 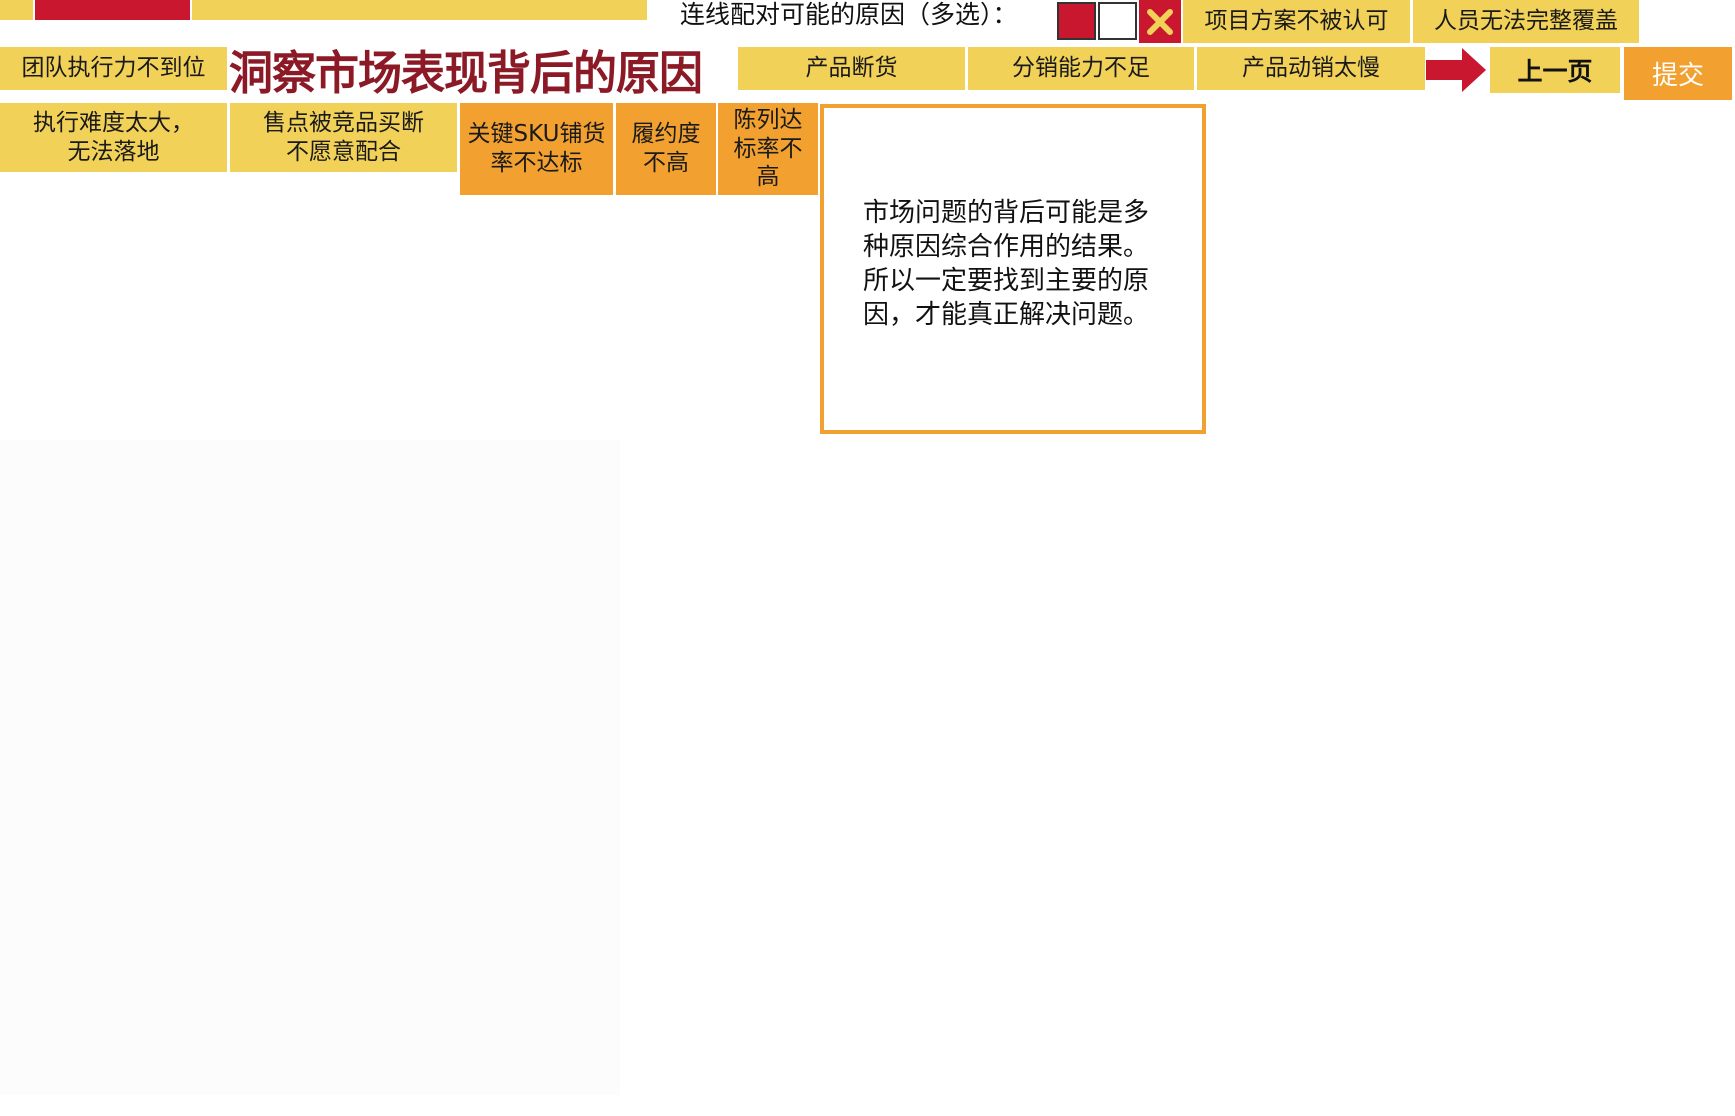 I want to click on issue-chip-label: 产品动销太慢, so click(x=1311, y=68).